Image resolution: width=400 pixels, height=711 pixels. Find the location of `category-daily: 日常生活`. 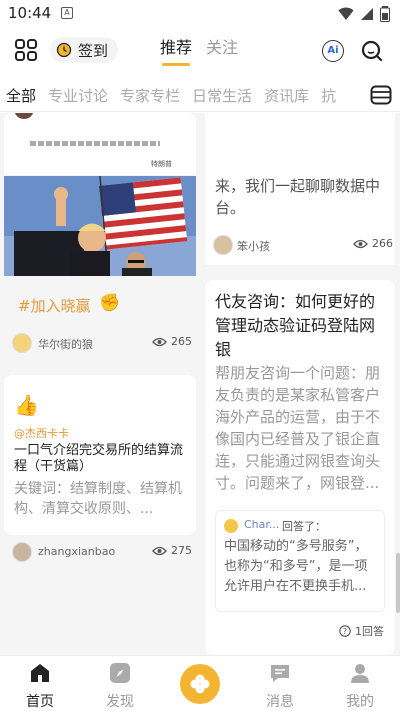

category-daily: 日常生活 is located at coordinates (222, 95).